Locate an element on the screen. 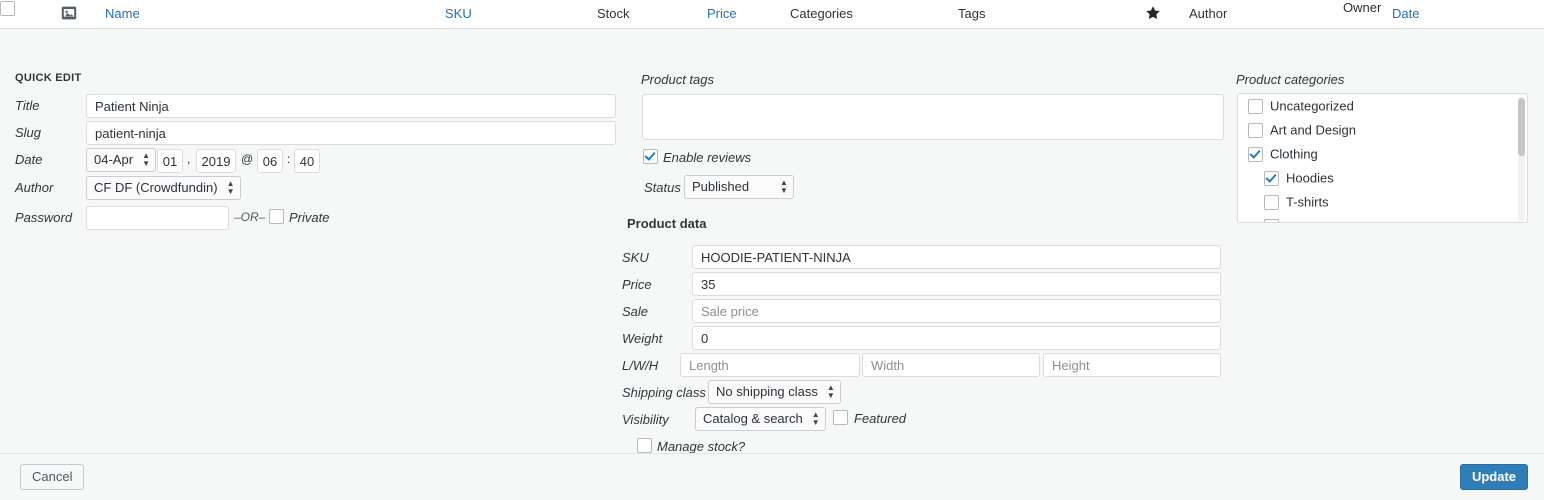 Image resolution: width=1544 pixels, height=500 pixels. height-input is located at coordinates (1132, 365).